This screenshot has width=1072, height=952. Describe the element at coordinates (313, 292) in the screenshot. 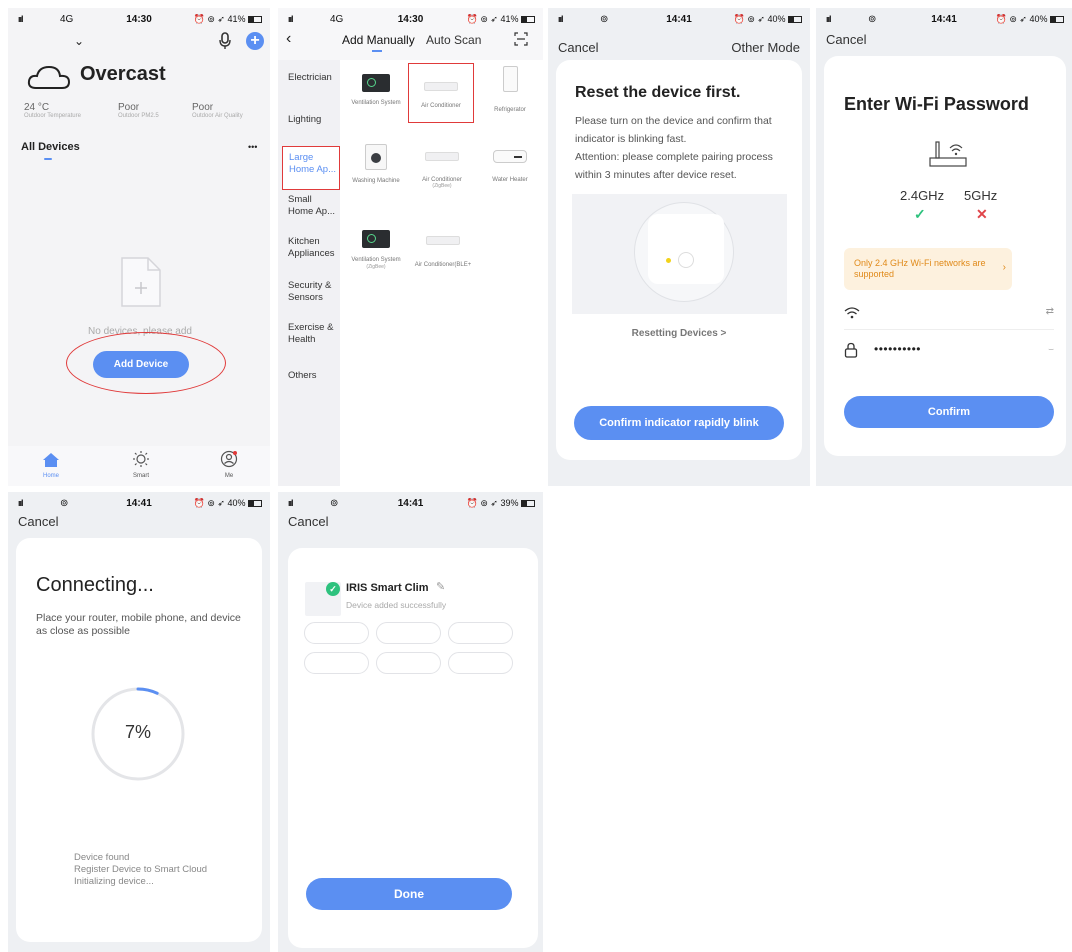

I see `category-item-security: Security & Sensors` at that location.